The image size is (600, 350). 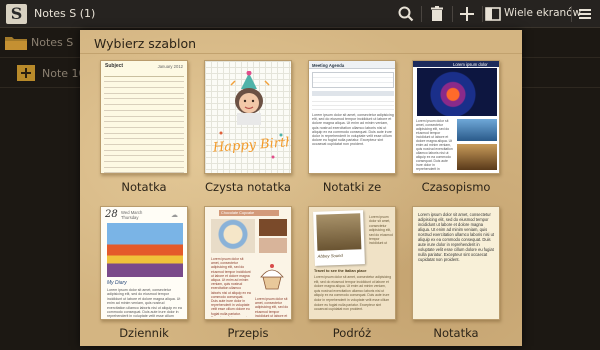 I want to click on note-label: Note 10, so click(x=64, y=73).